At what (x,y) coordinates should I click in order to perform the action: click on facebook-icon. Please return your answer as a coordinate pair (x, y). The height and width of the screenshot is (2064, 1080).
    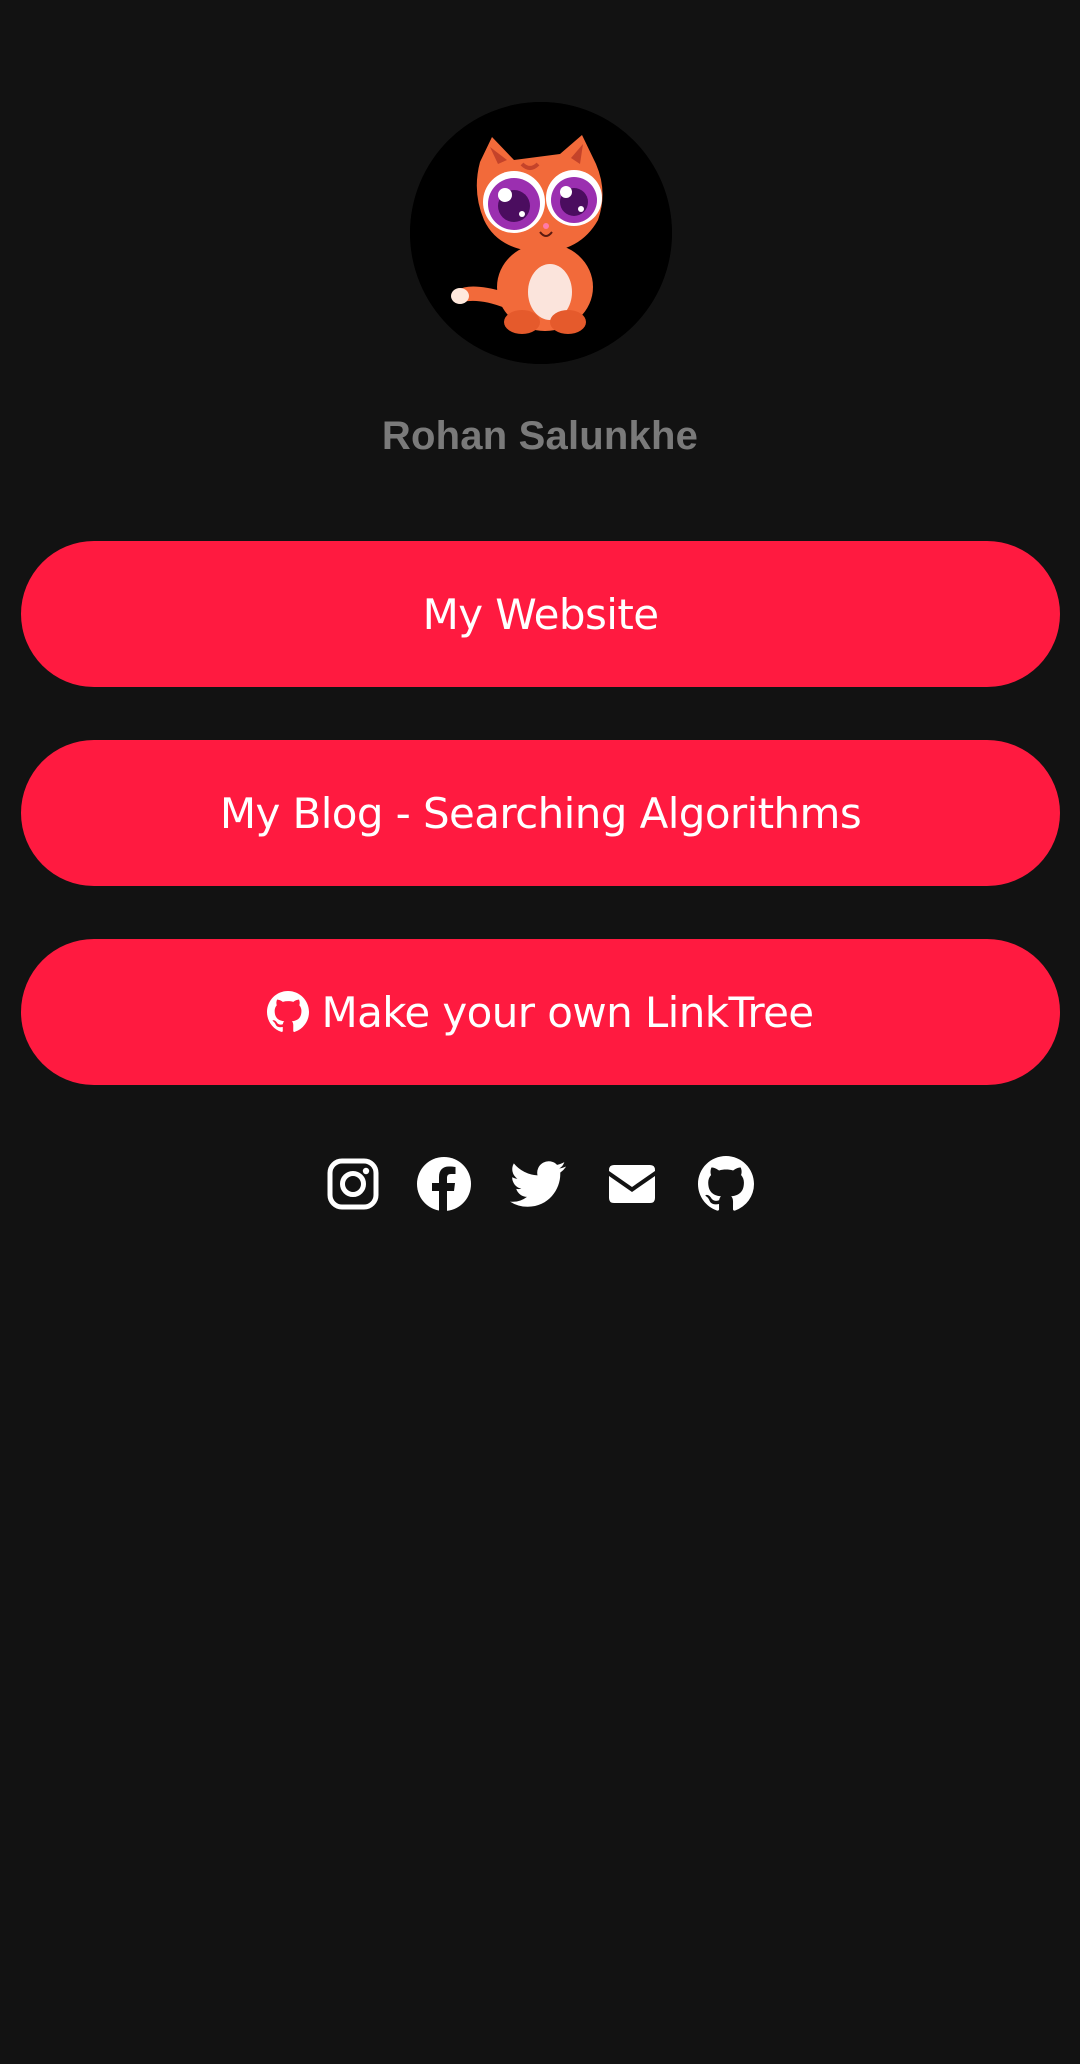
    Looking at the image, I should click on (444, 1184).